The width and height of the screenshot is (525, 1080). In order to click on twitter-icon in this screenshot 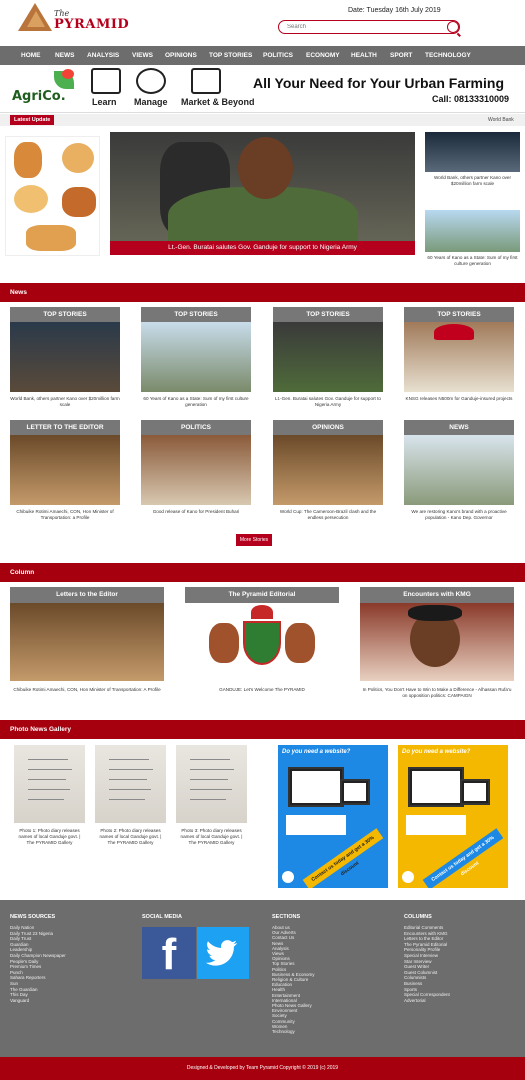, I will do `click(223, 953)`.